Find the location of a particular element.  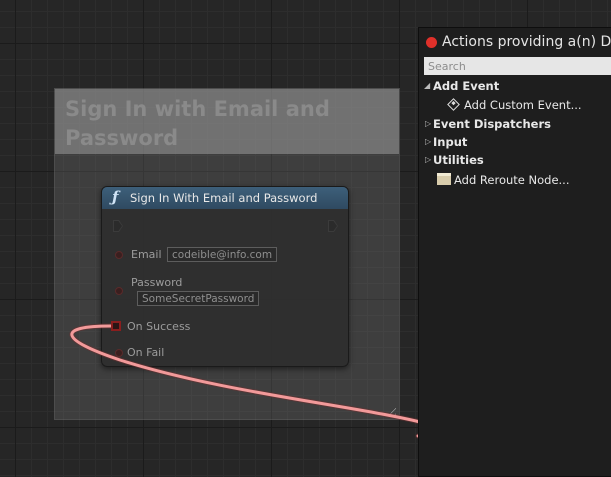

context-menu-header: Actions providing a(n) D is located at coordinates (515, 42).